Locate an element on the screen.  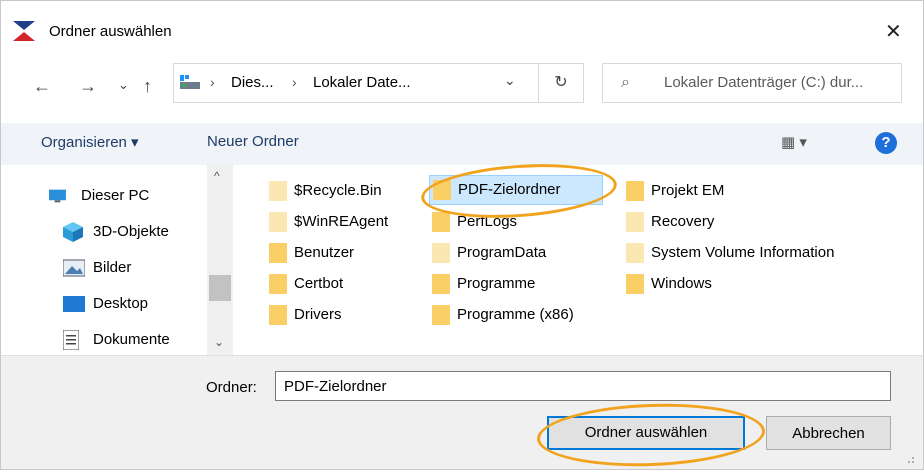
resize-grip-icon is located at coordinates (908, 457).